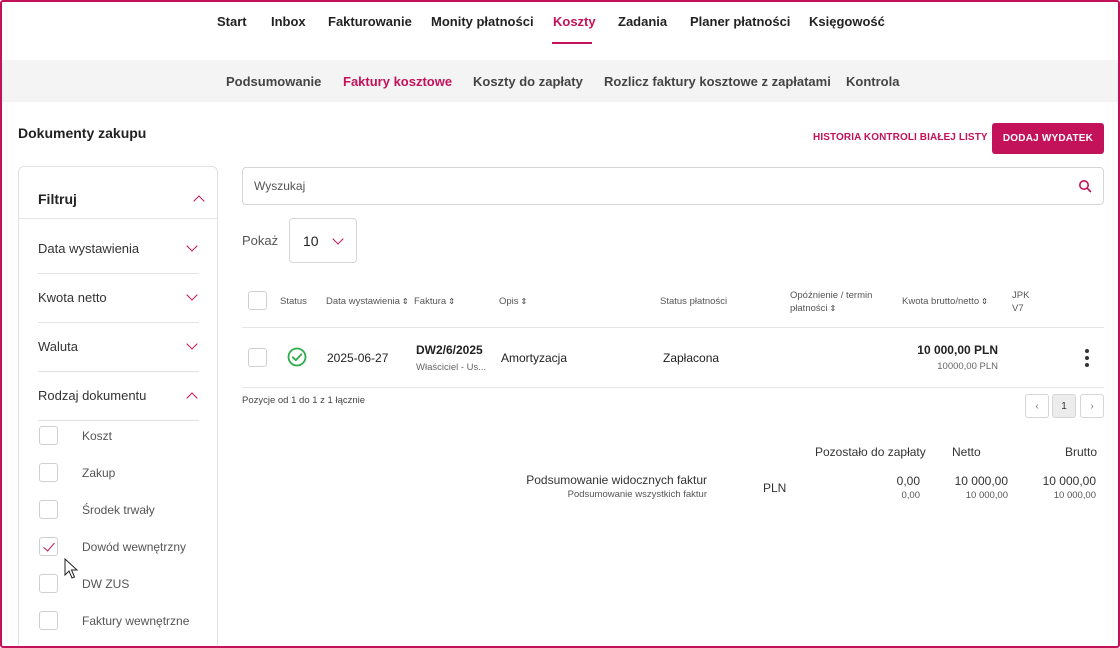 The height and width of the screenshot is (648, 1120). I want to click on pagination-next-button: ›, so click(1092, 406).